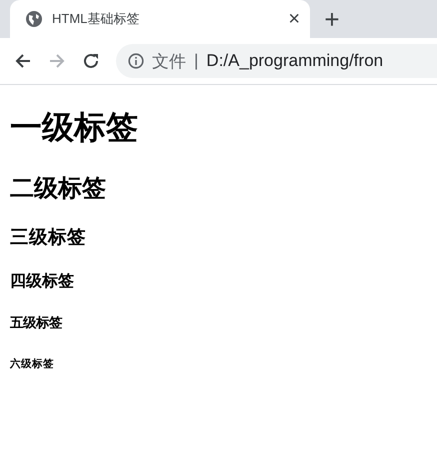 The height and width of the screenshot is (471, 437). Describe the element at coordinates (160, 19) in the screenshot. I see `browser-tab: HTML基础标签 ×` at that location.